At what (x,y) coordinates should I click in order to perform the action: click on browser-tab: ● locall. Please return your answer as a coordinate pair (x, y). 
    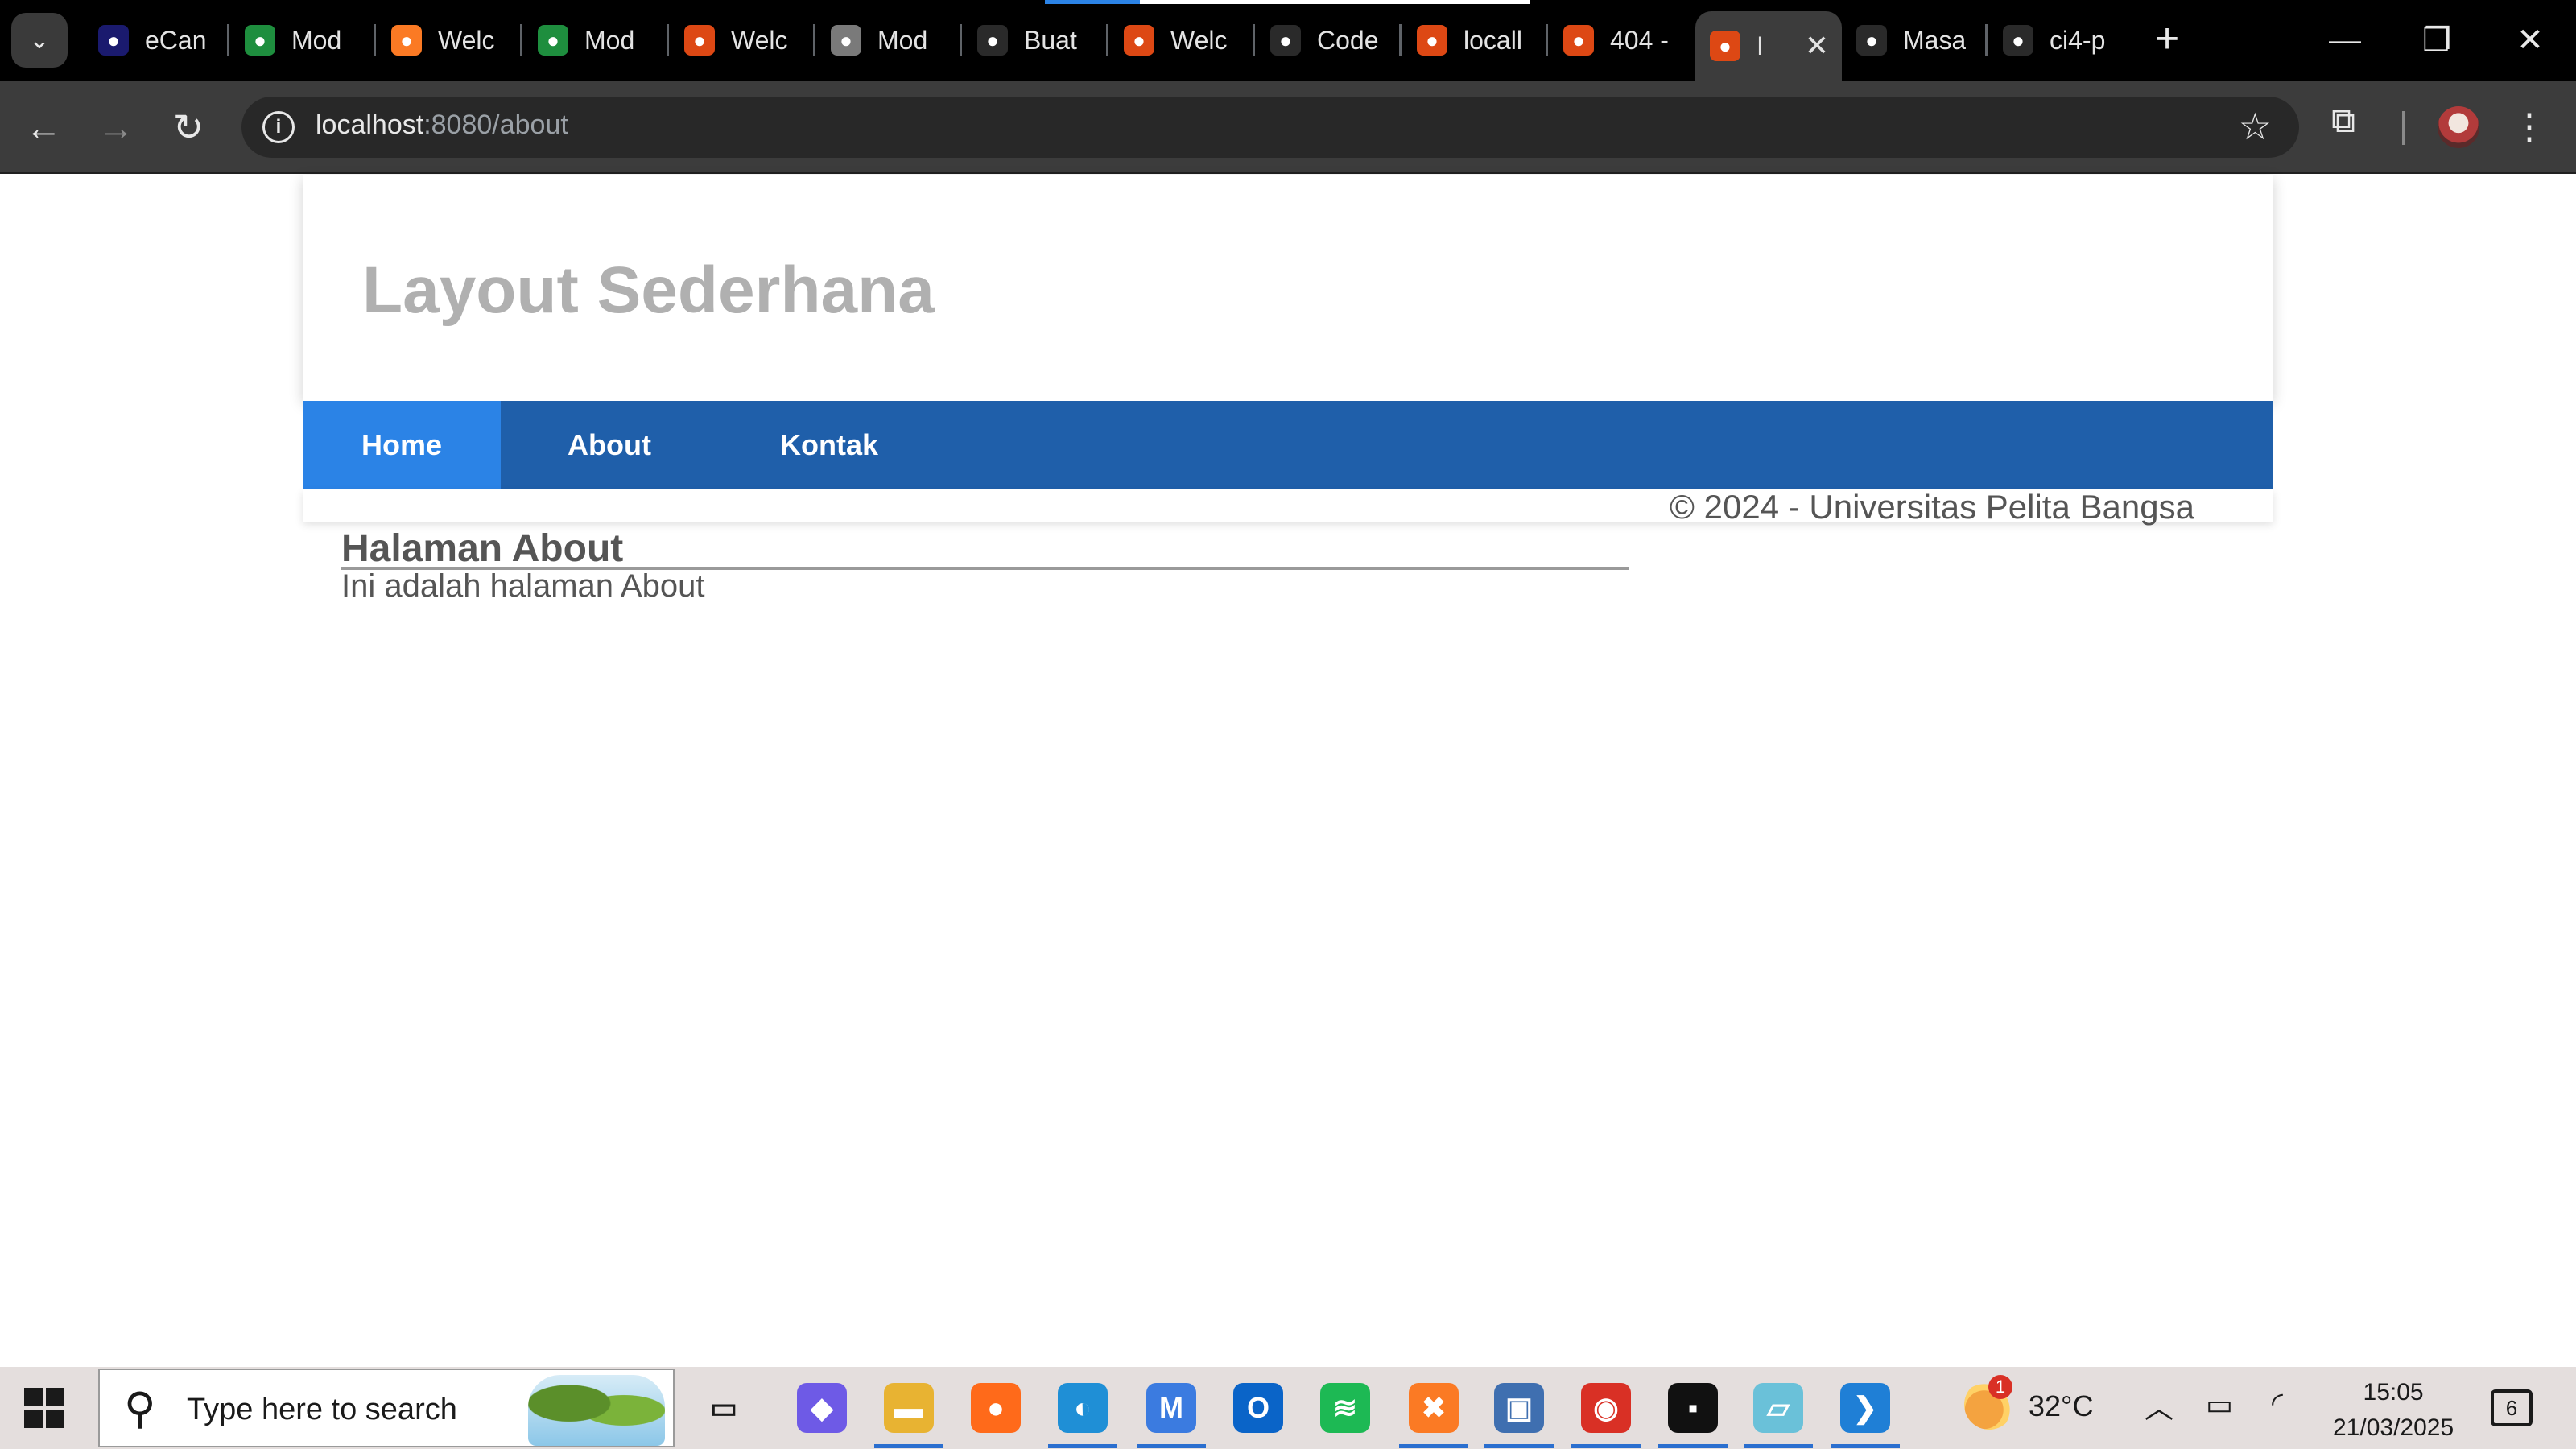
    Looking at the image, I should click on (1475, 40).